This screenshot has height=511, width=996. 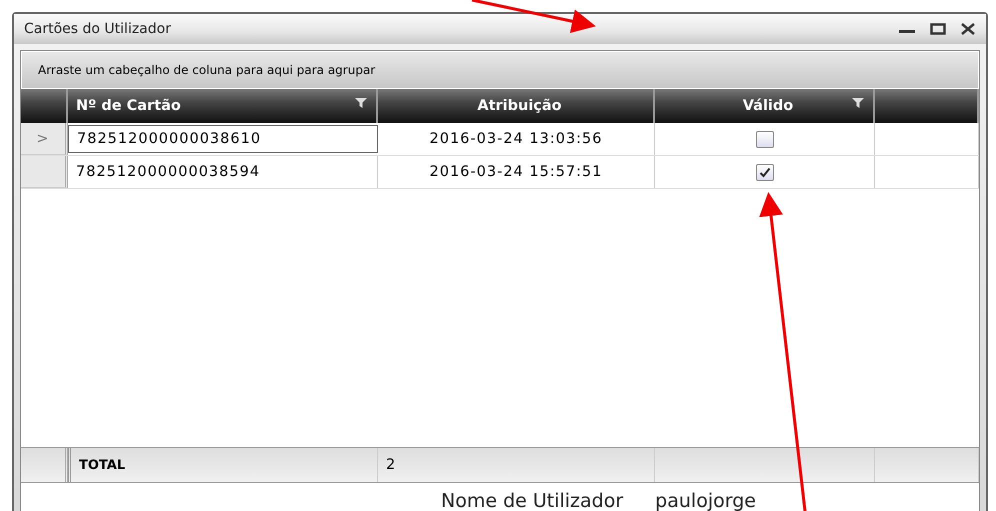 I want to click on table-cell: 782512000000038594, so click(x=223, y=172).